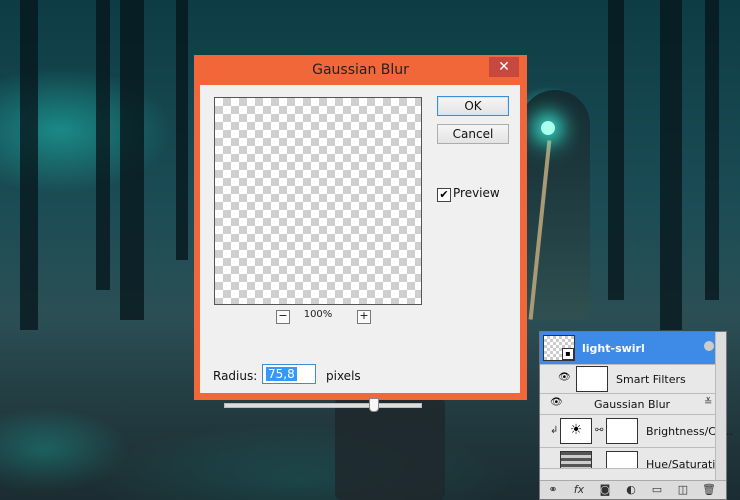  I want to click on layers-footer: ⚭ fx ◙ ◐ ▭ ◫ 🗑, so click(633, 489).